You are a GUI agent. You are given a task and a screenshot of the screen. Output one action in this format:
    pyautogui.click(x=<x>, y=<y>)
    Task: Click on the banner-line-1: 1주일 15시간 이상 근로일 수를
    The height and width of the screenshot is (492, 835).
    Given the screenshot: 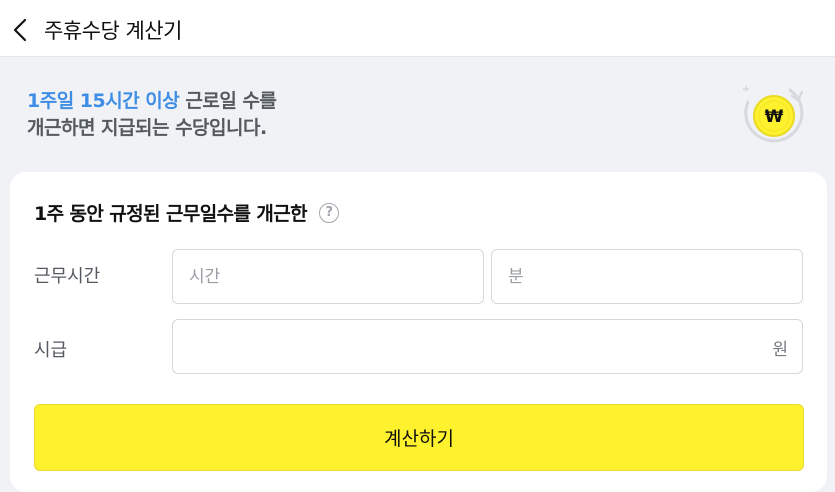 What is the action you would take?
    pyautogui.click(x=152, y=101)
    